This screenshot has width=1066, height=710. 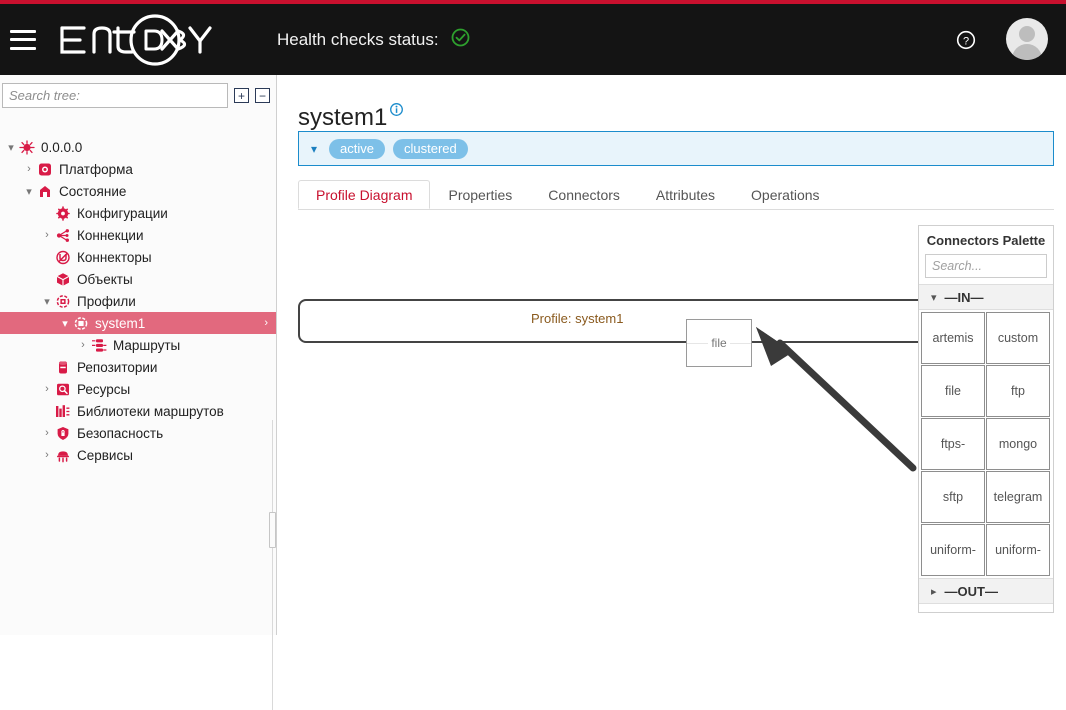 What do you see at coordinates (105, 279) in the screenshot?
I see `tree-item-label: Объекты` at bounding box center [105, 279].